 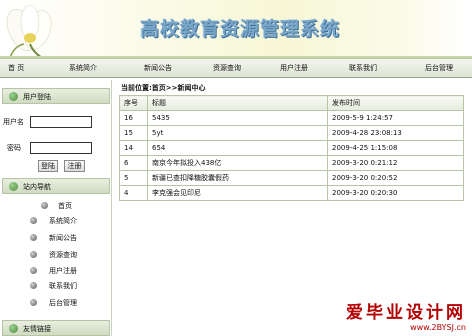 I want to click on main-nav: 首 页 系统简介 新闻公告 资源查询 用户注册 联系我们 后台管理, so click(x=236, y=68).